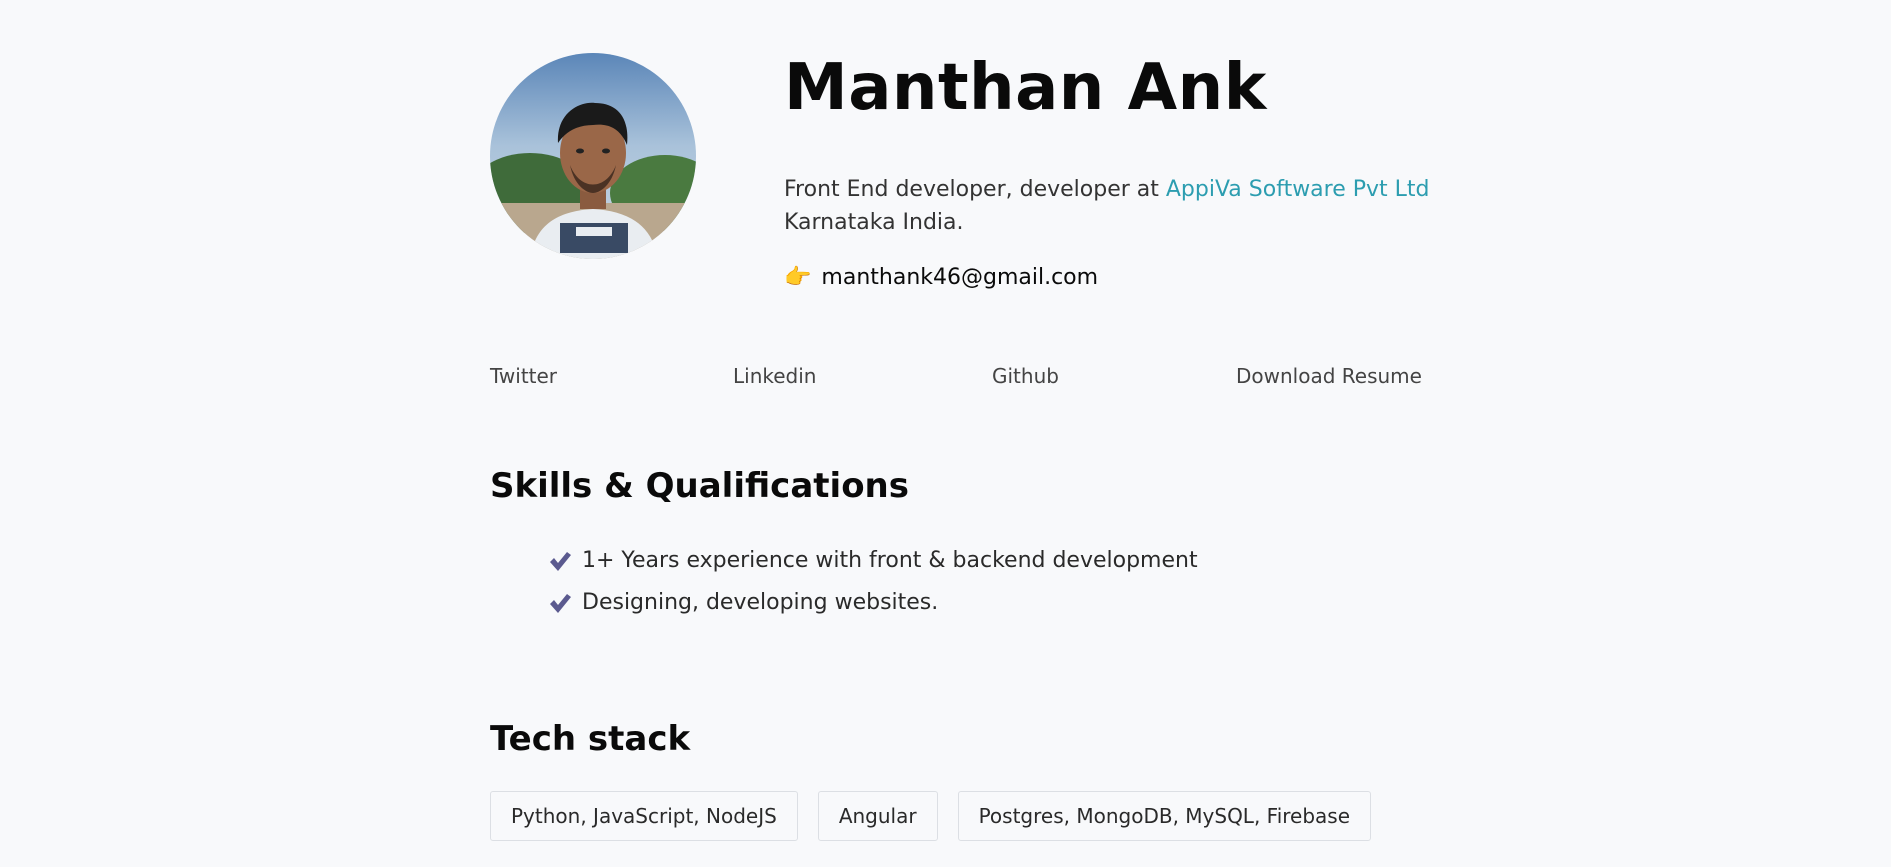 The width and height of the screenshot is (1891, 867). I want to click on linkedin-link: Linkedin, so click(774, 376).